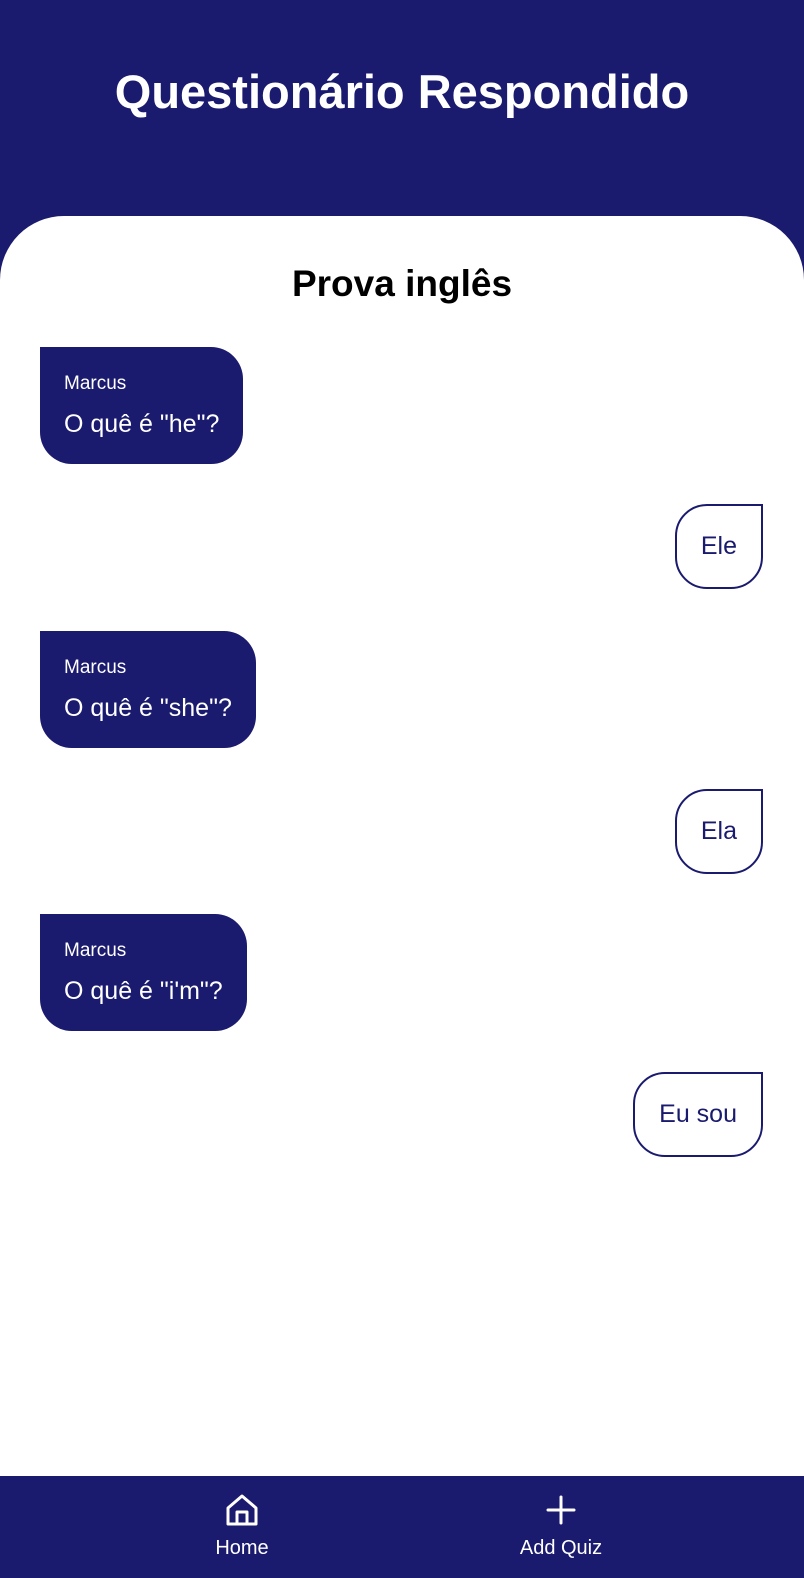  I want to click on app-header: Questionário Respondido, so click(402, 115).